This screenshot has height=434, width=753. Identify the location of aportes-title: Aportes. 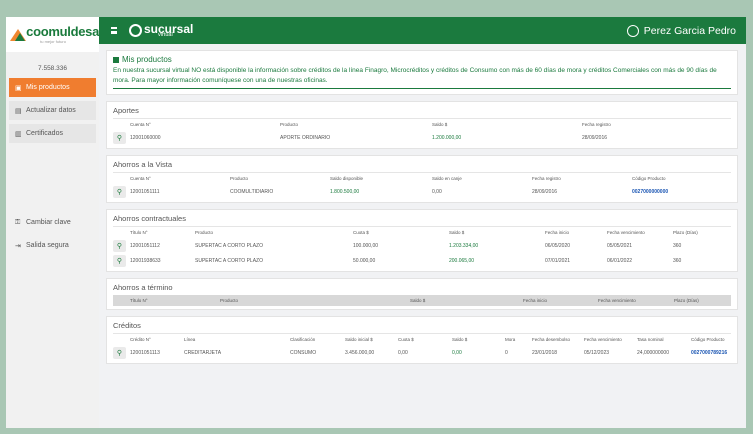
(422, 111).